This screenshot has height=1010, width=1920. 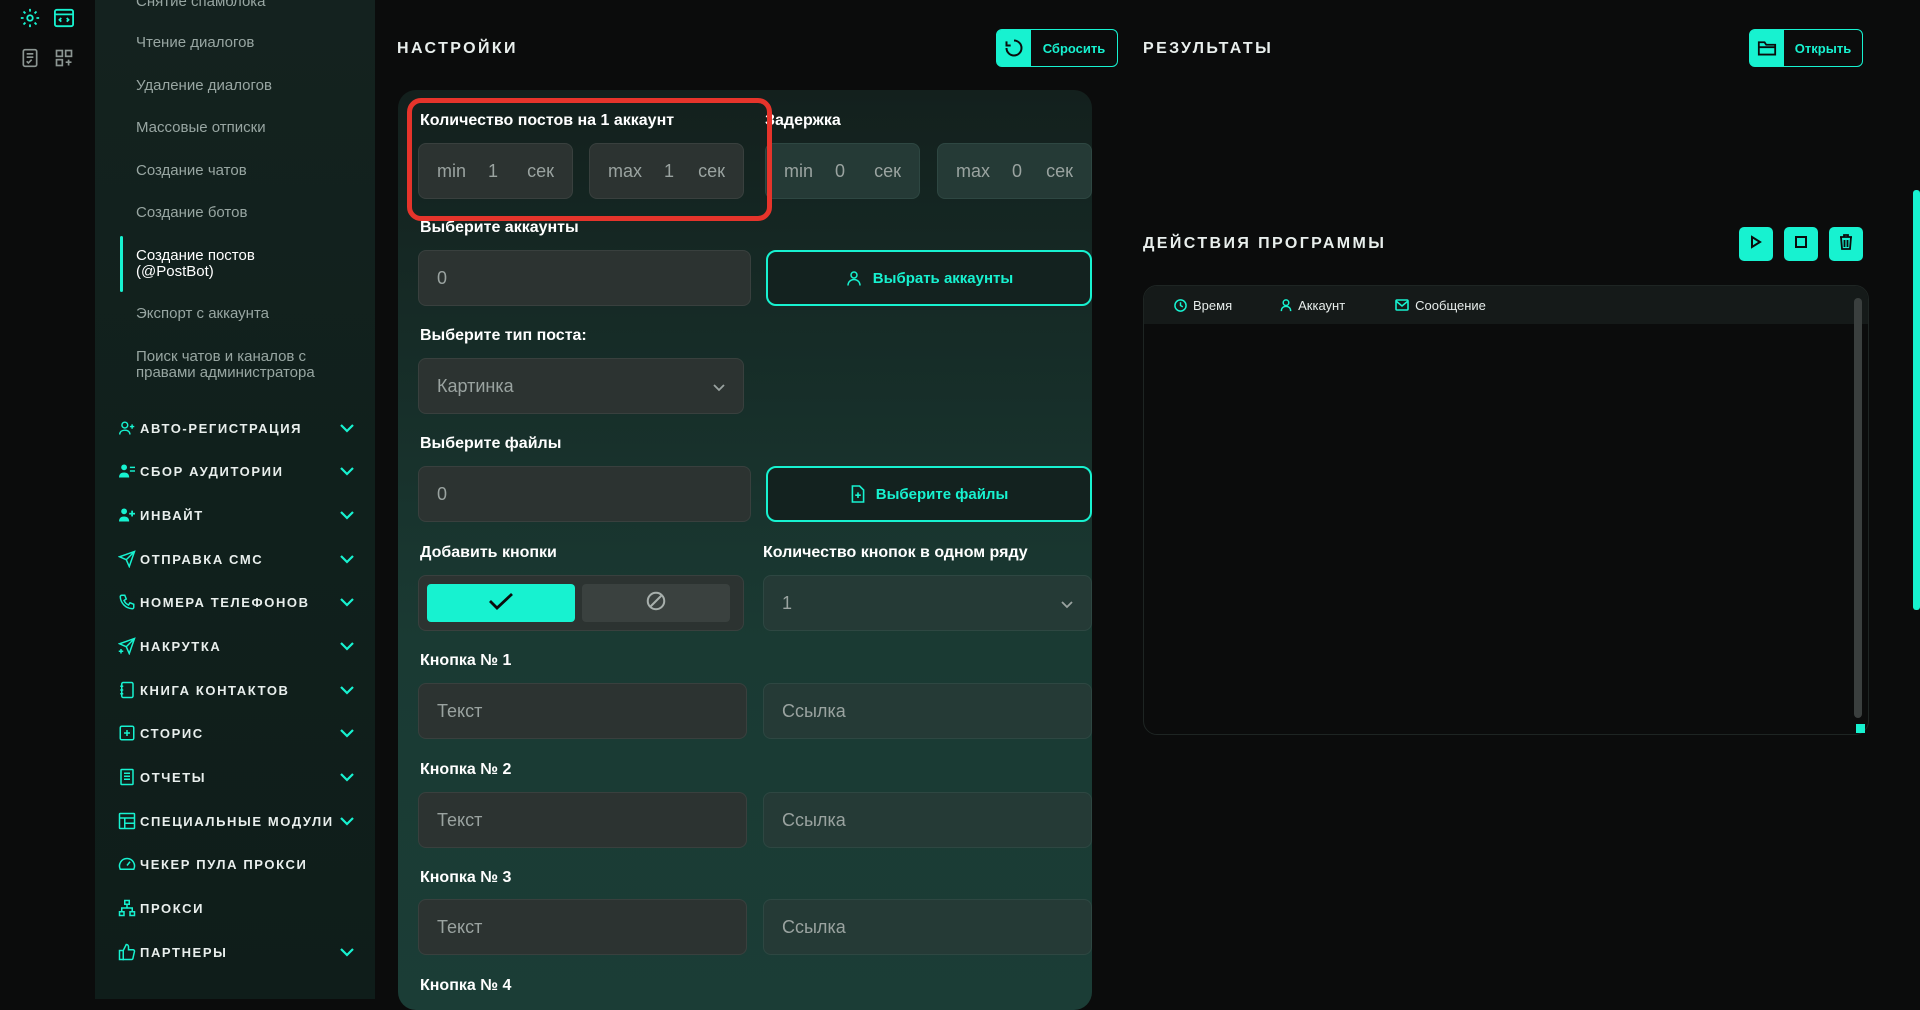 What do you see at coordinates (929, 278) in the screenshot?
I see `select-accounts-button: Выбрать аккаунты` at bounding box center [929, 278].